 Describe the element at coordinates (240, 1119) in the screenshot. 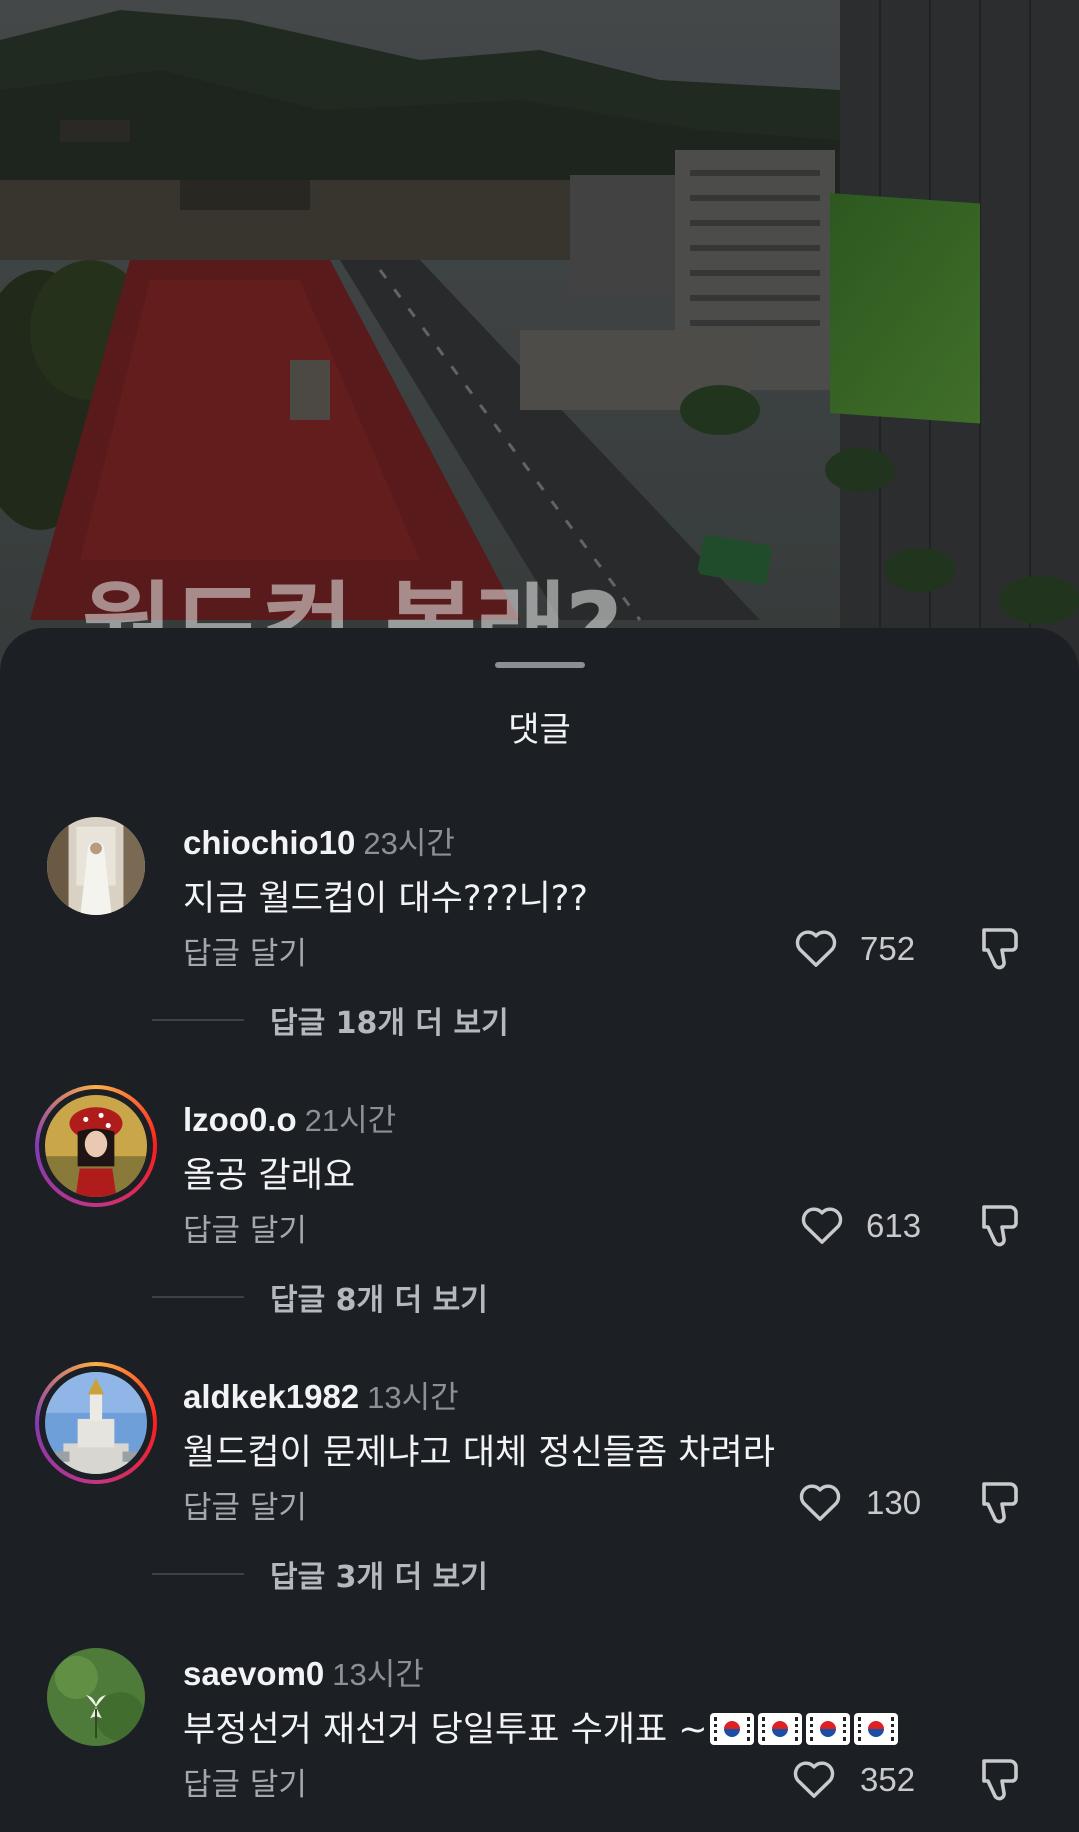

I see `comment-username: lzoo0.o` at that location.